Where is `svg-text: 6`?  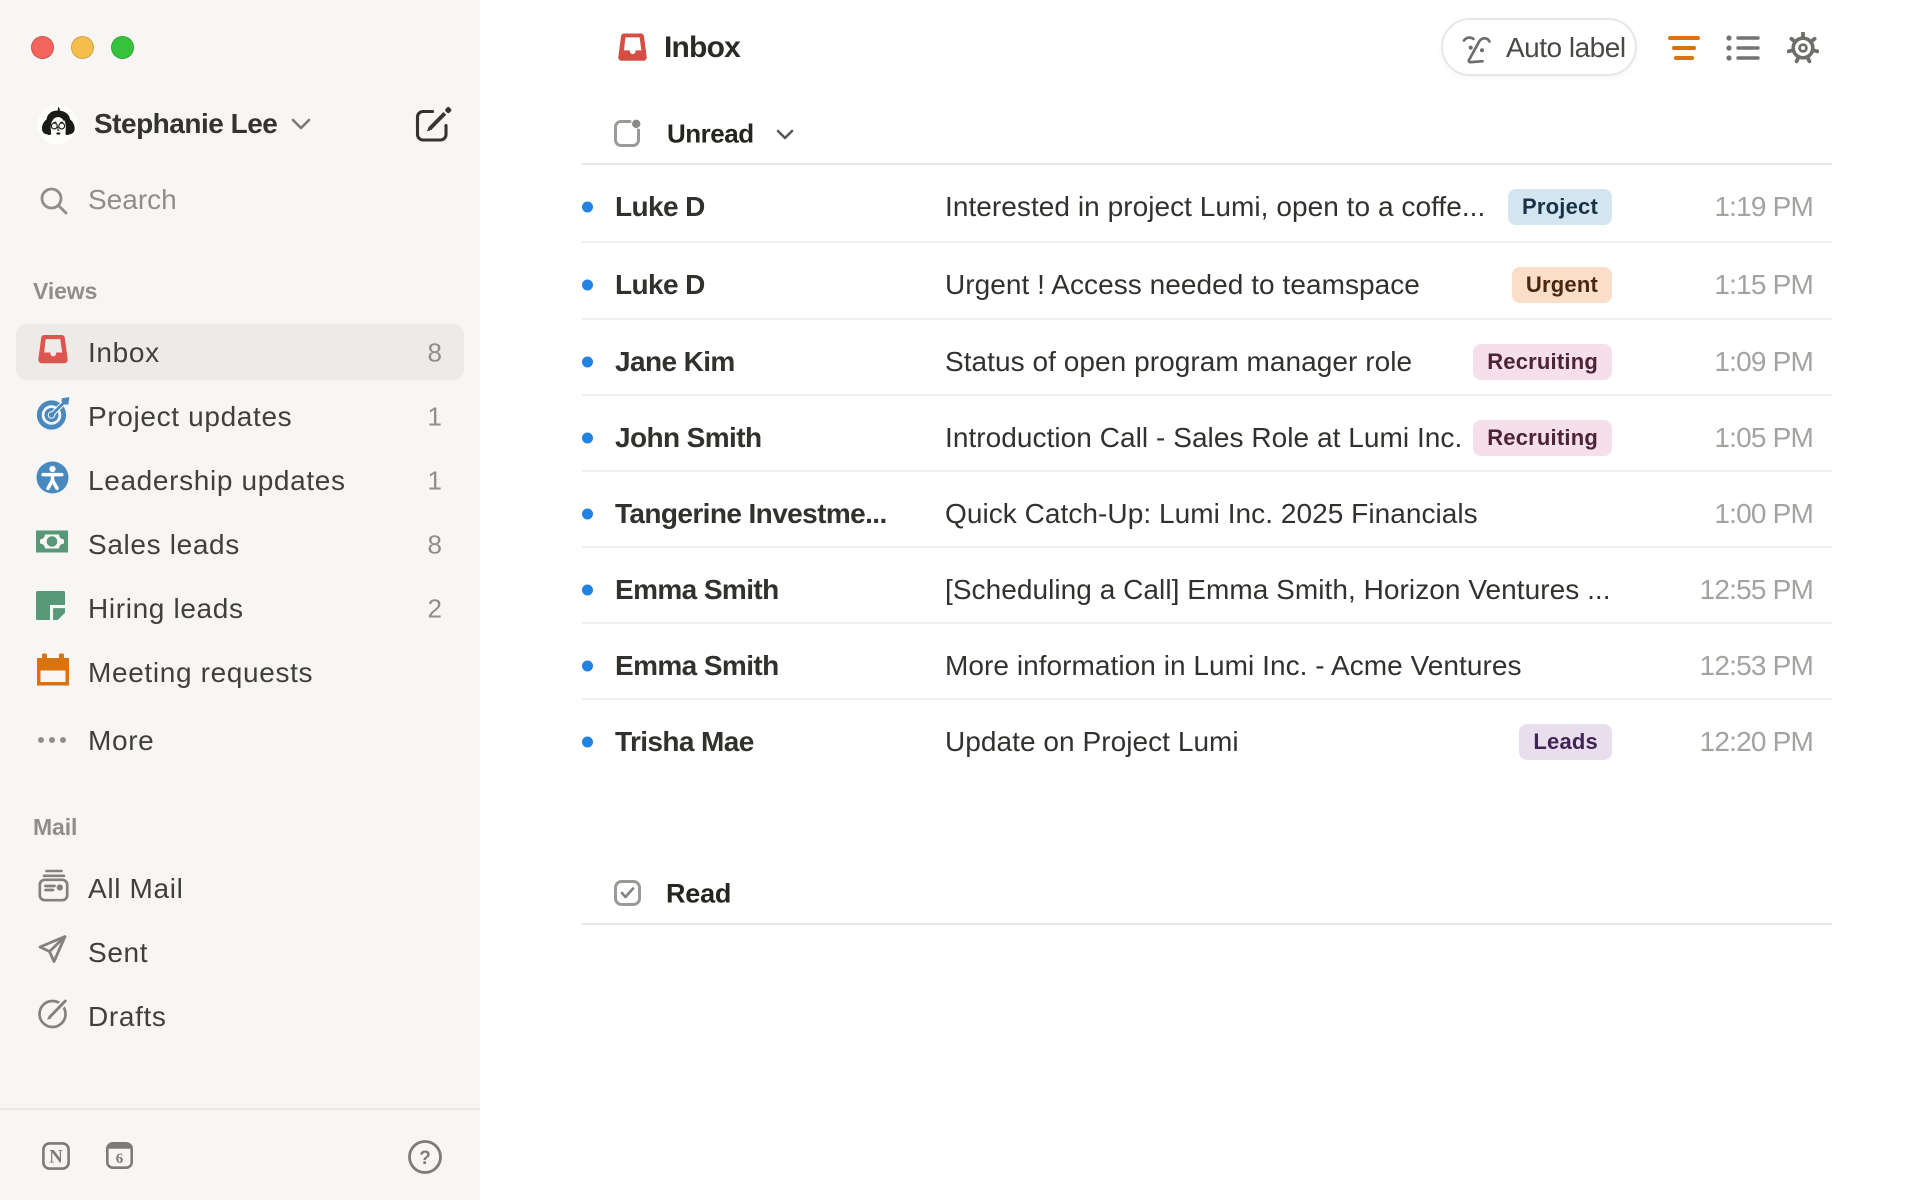
svg-text: 6 is located at coordinates (120, 1159).